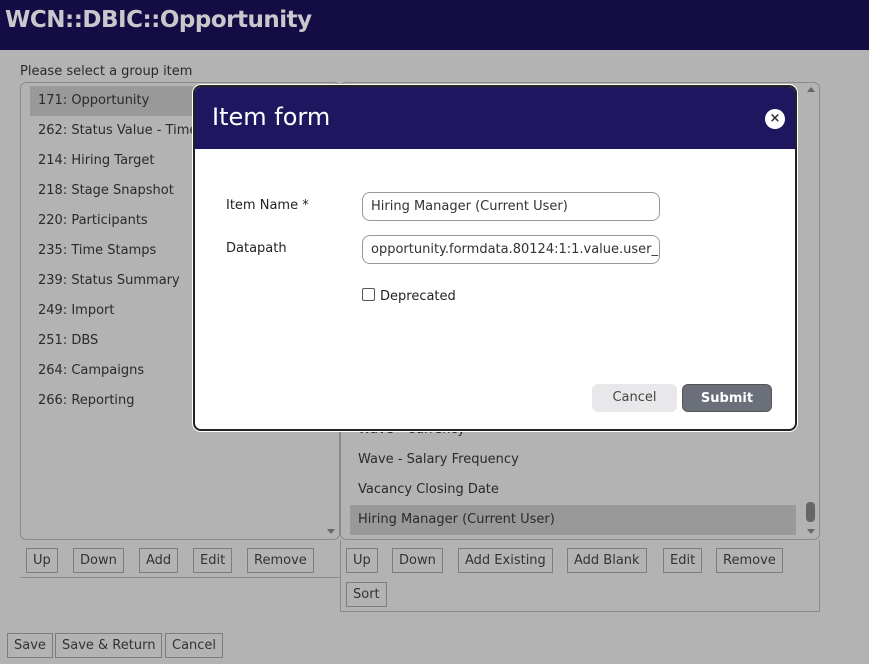 The width and height of the screenshot is (869, 664). Describe the element at coordinates (573, 520) in the screenshot. I see `list-item: Hiring Manager (Current User)` at that location.